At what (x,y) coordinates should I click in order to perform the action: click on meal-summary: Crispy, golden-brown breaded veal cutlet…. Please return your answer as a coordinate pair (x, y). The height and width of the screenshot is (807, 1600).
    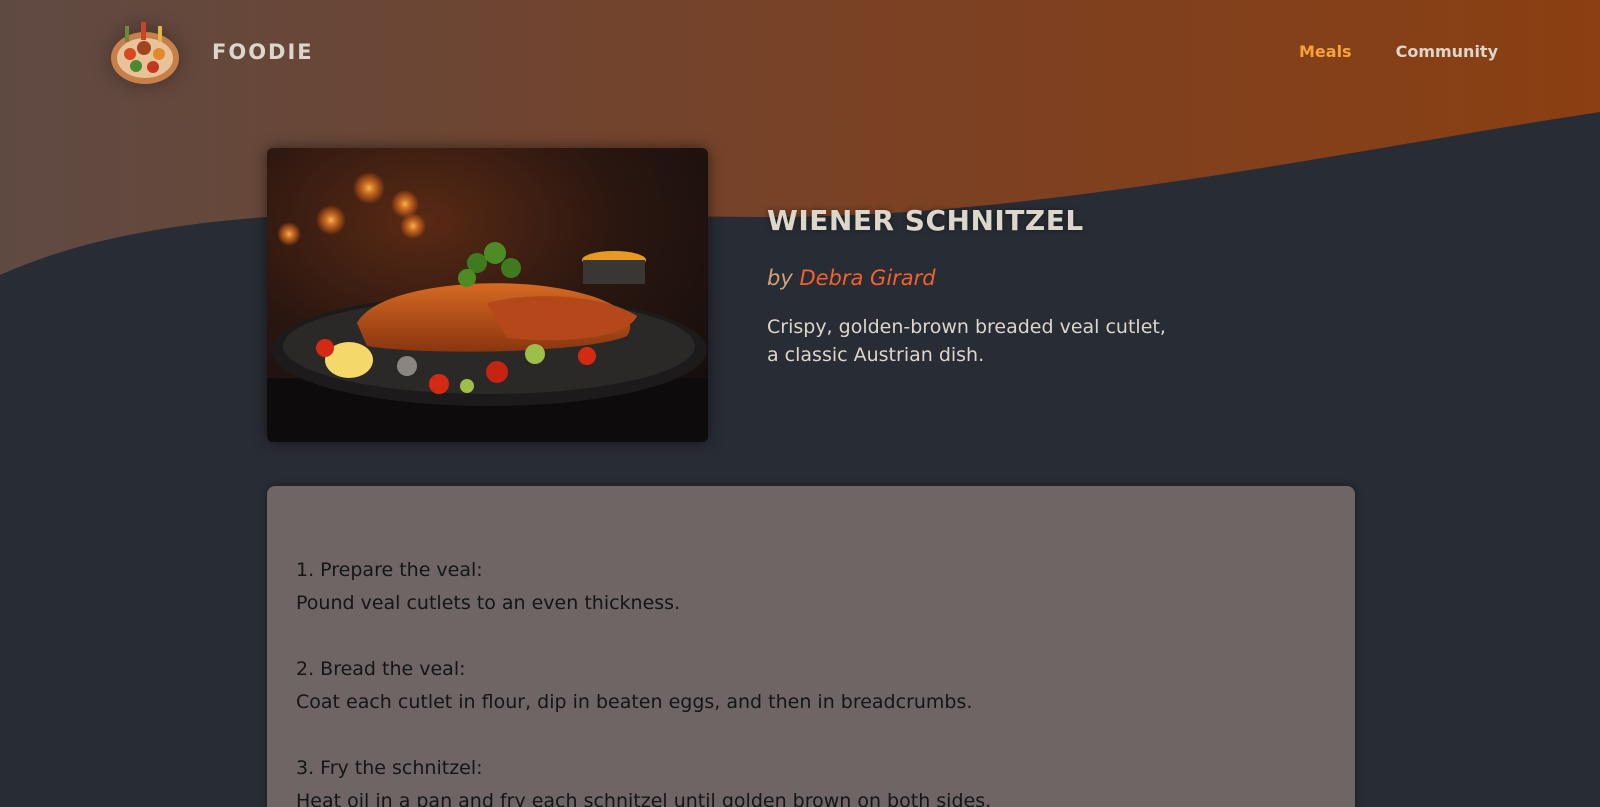
    Looking at the image, I should click on (966, 341).